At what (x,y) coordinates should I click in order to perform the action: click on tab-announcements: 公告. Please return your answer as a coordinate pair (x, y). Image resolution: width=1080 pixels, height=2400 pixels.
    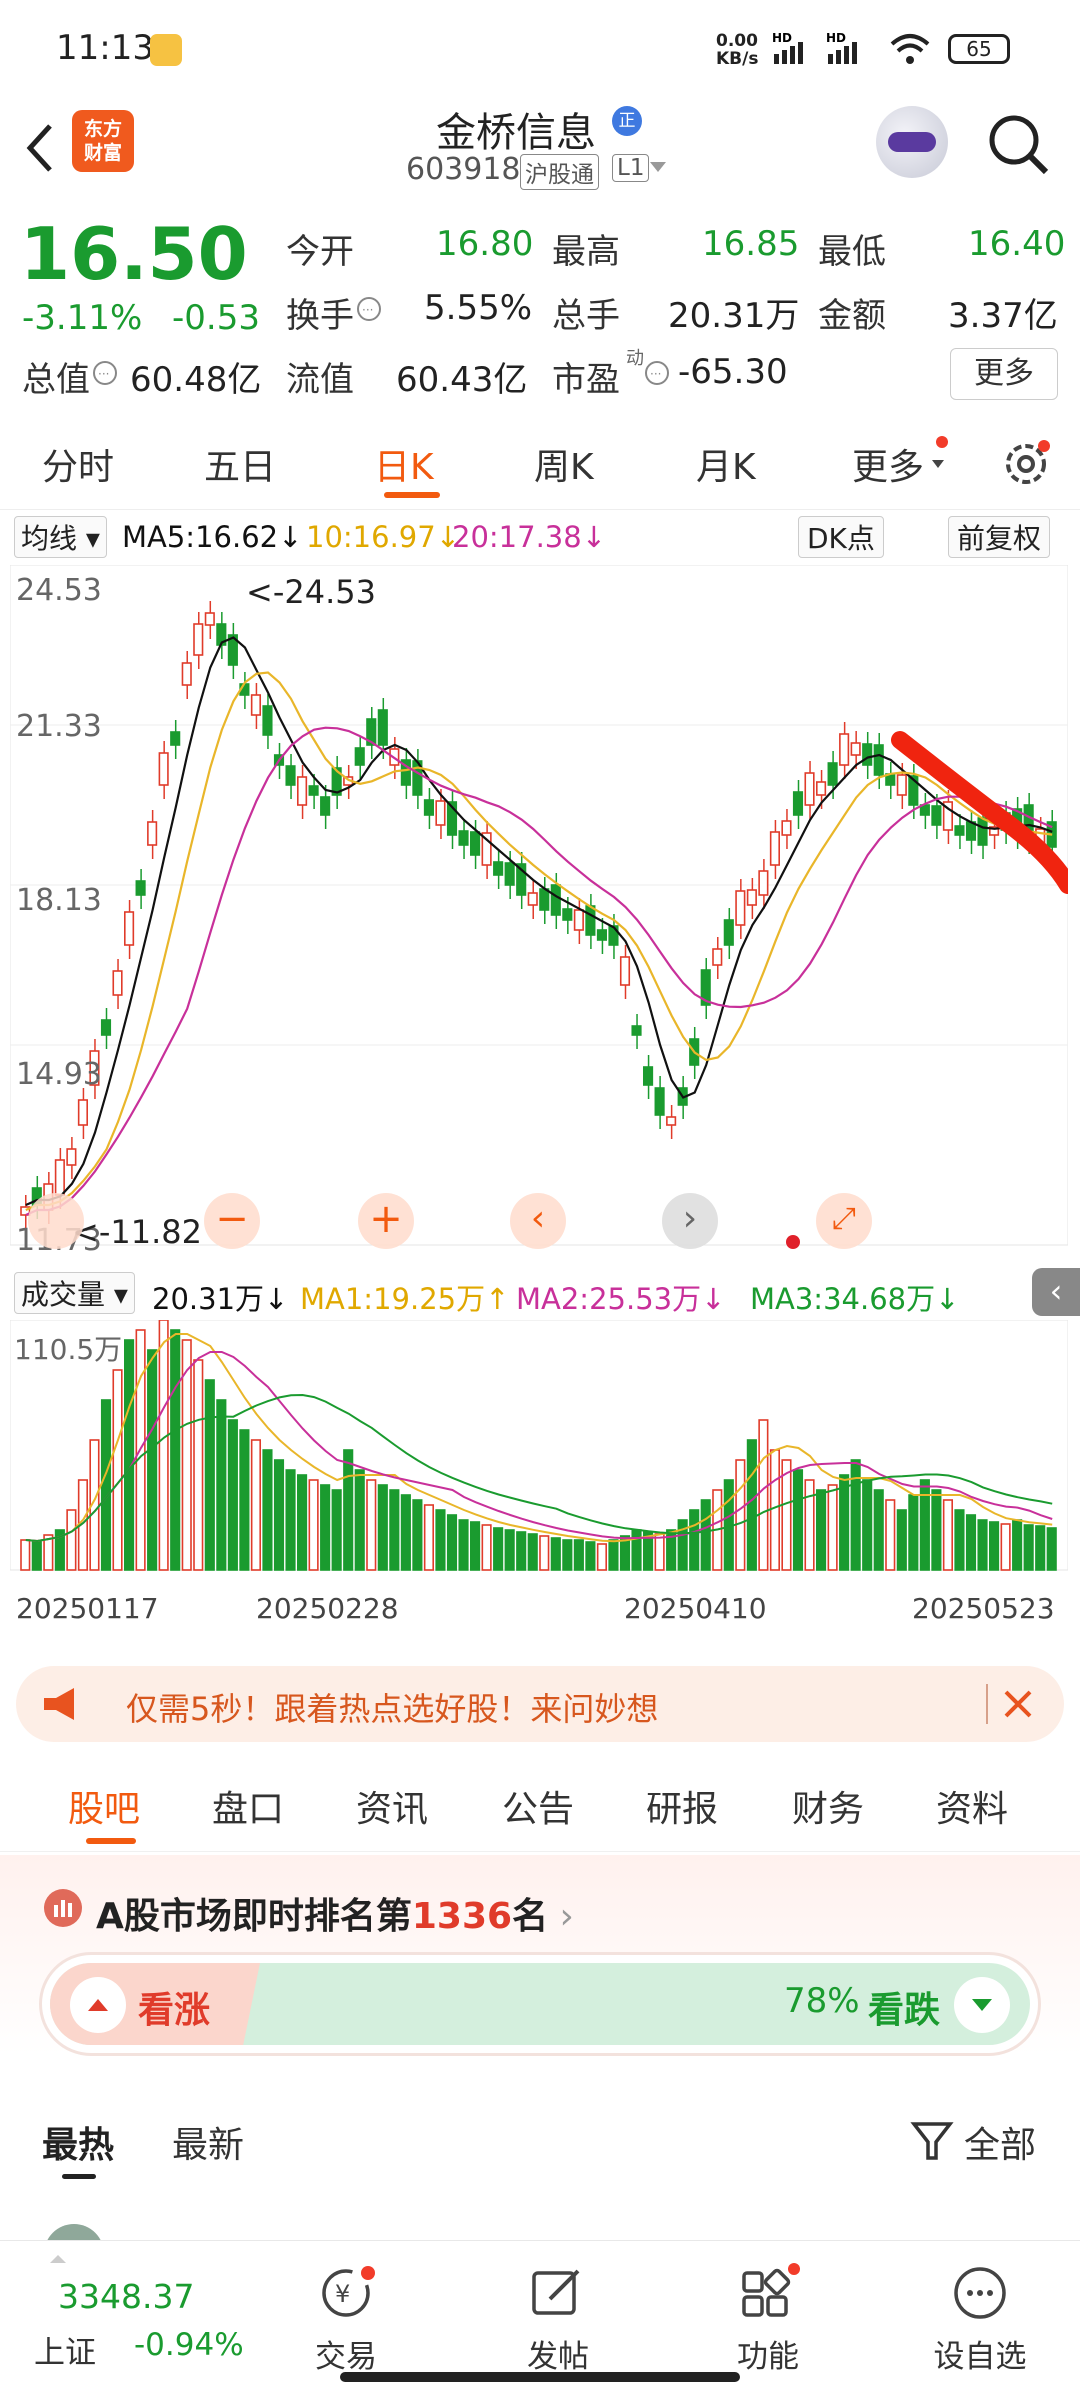
    Looking at the image, I should click on (538, 1806).